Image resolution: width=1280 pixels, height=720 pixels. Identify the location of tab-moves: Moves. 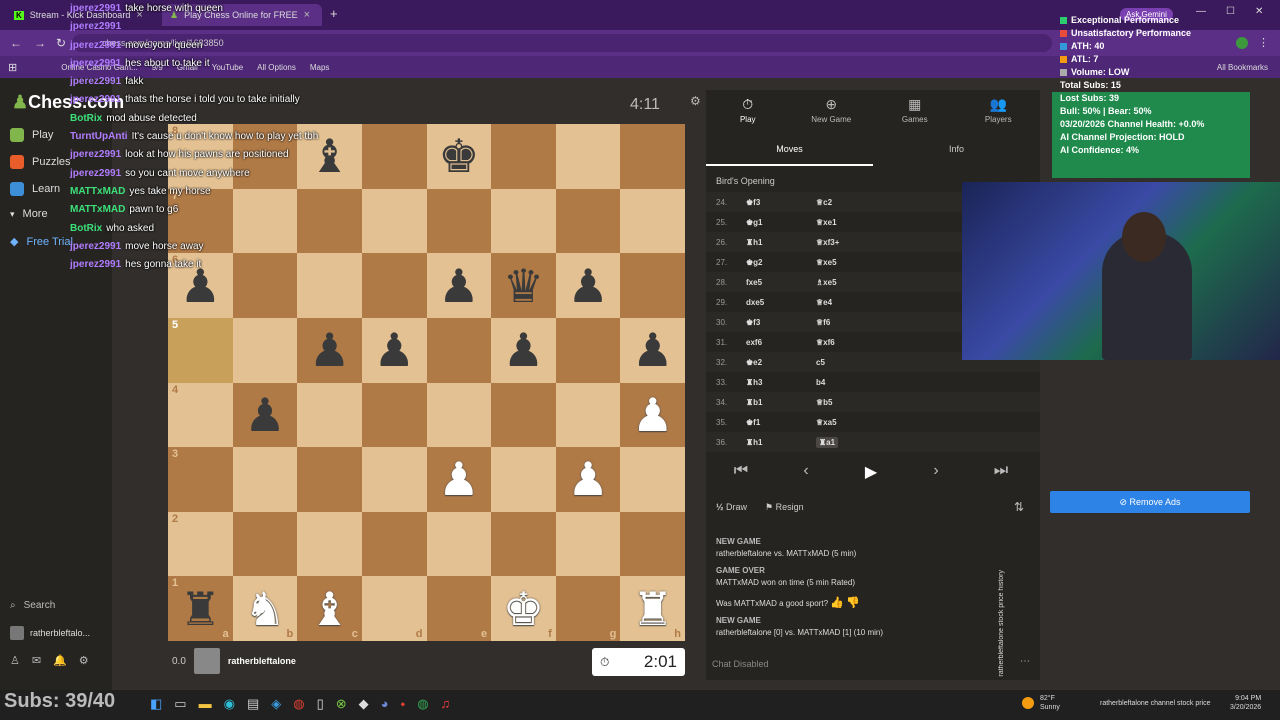
(789, 153).